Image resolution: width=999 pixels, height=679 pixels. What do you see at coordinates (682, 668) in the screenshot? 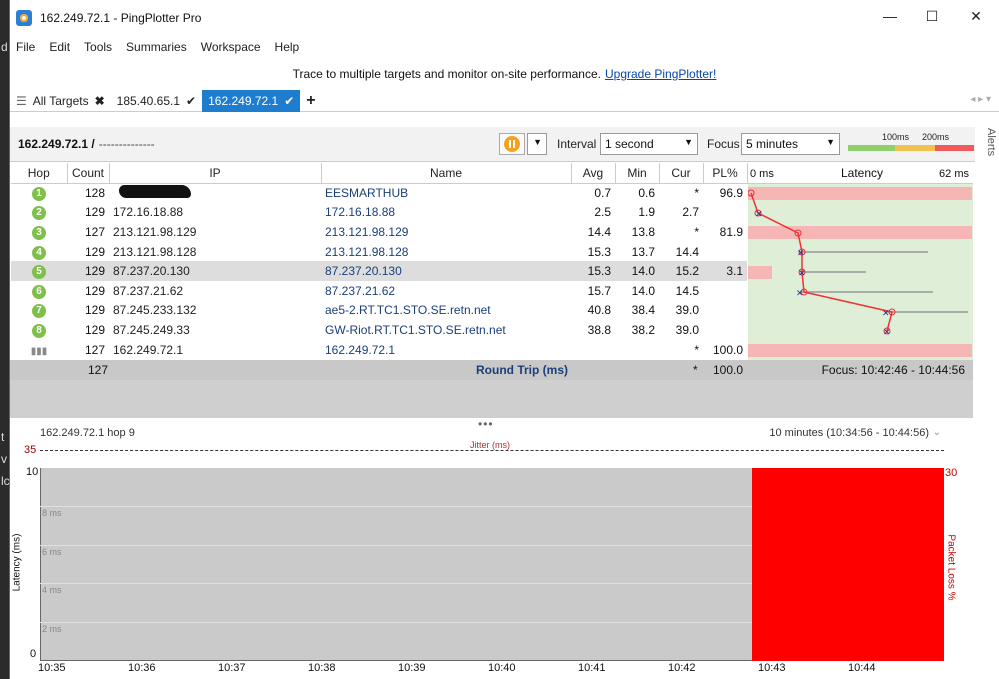
I see `x-tick: 10:42` at bounding box center [682, 668].